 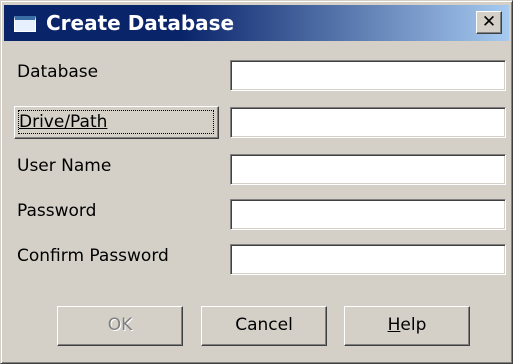 I want to click on cancel-button-label: Cancel, so click(x=264, y=325).